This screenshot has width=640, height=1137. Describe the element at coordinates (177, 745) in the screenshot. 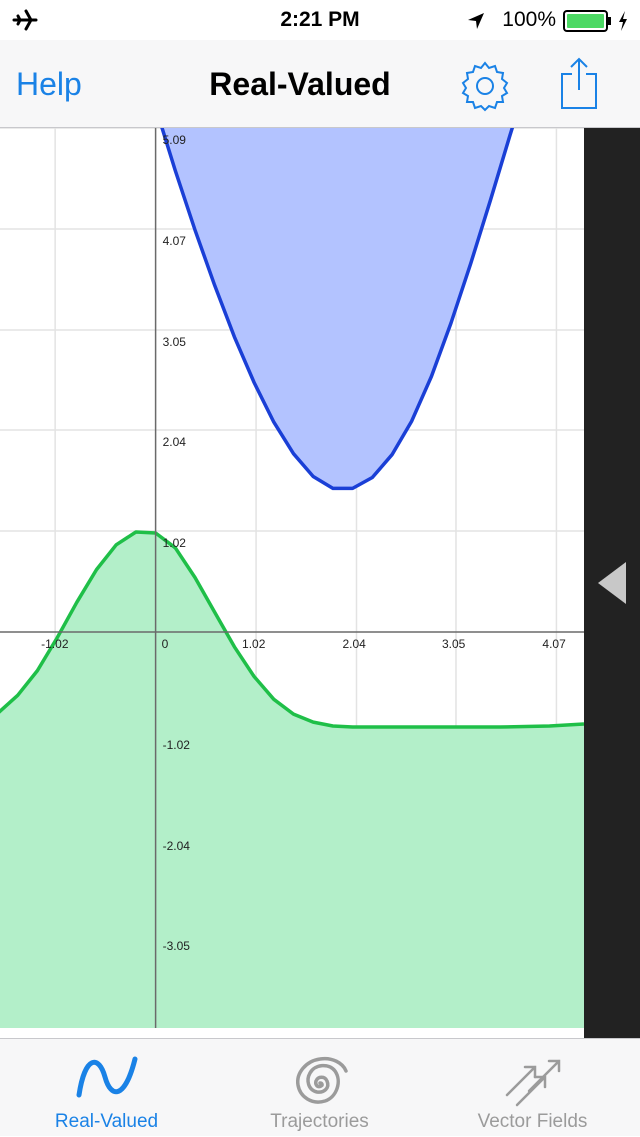

I see `y-tick-label: -1.02` at that location.